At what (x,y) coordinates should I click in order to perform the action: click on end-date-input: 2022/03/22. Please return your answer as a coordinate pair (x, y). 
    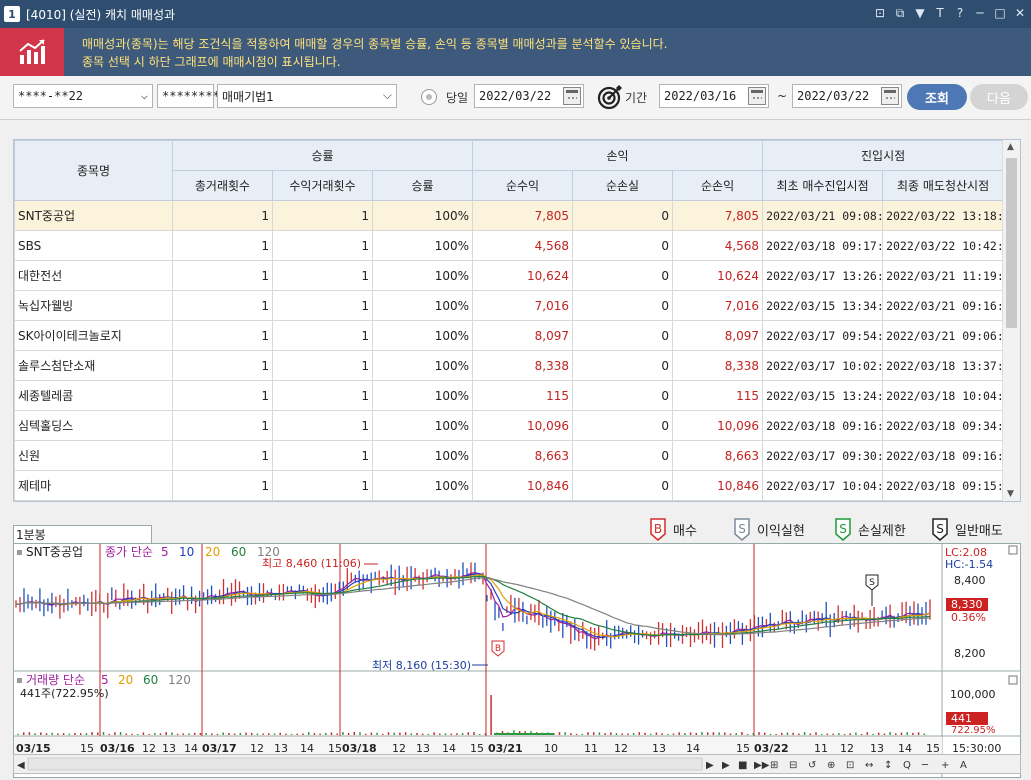
    Looking at the image, I should click on (847, 96).